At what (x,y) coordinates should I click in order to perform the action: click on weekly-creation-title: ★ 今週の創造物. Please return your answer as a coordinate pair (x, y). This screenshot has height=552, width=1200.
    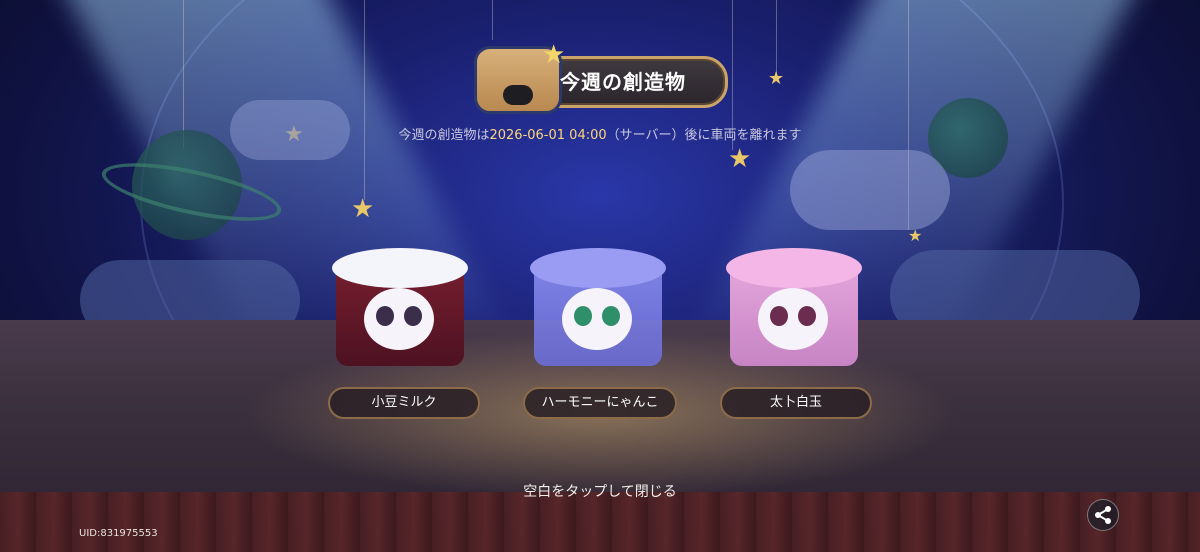
    Looking at the image, I should click on (600, 77).